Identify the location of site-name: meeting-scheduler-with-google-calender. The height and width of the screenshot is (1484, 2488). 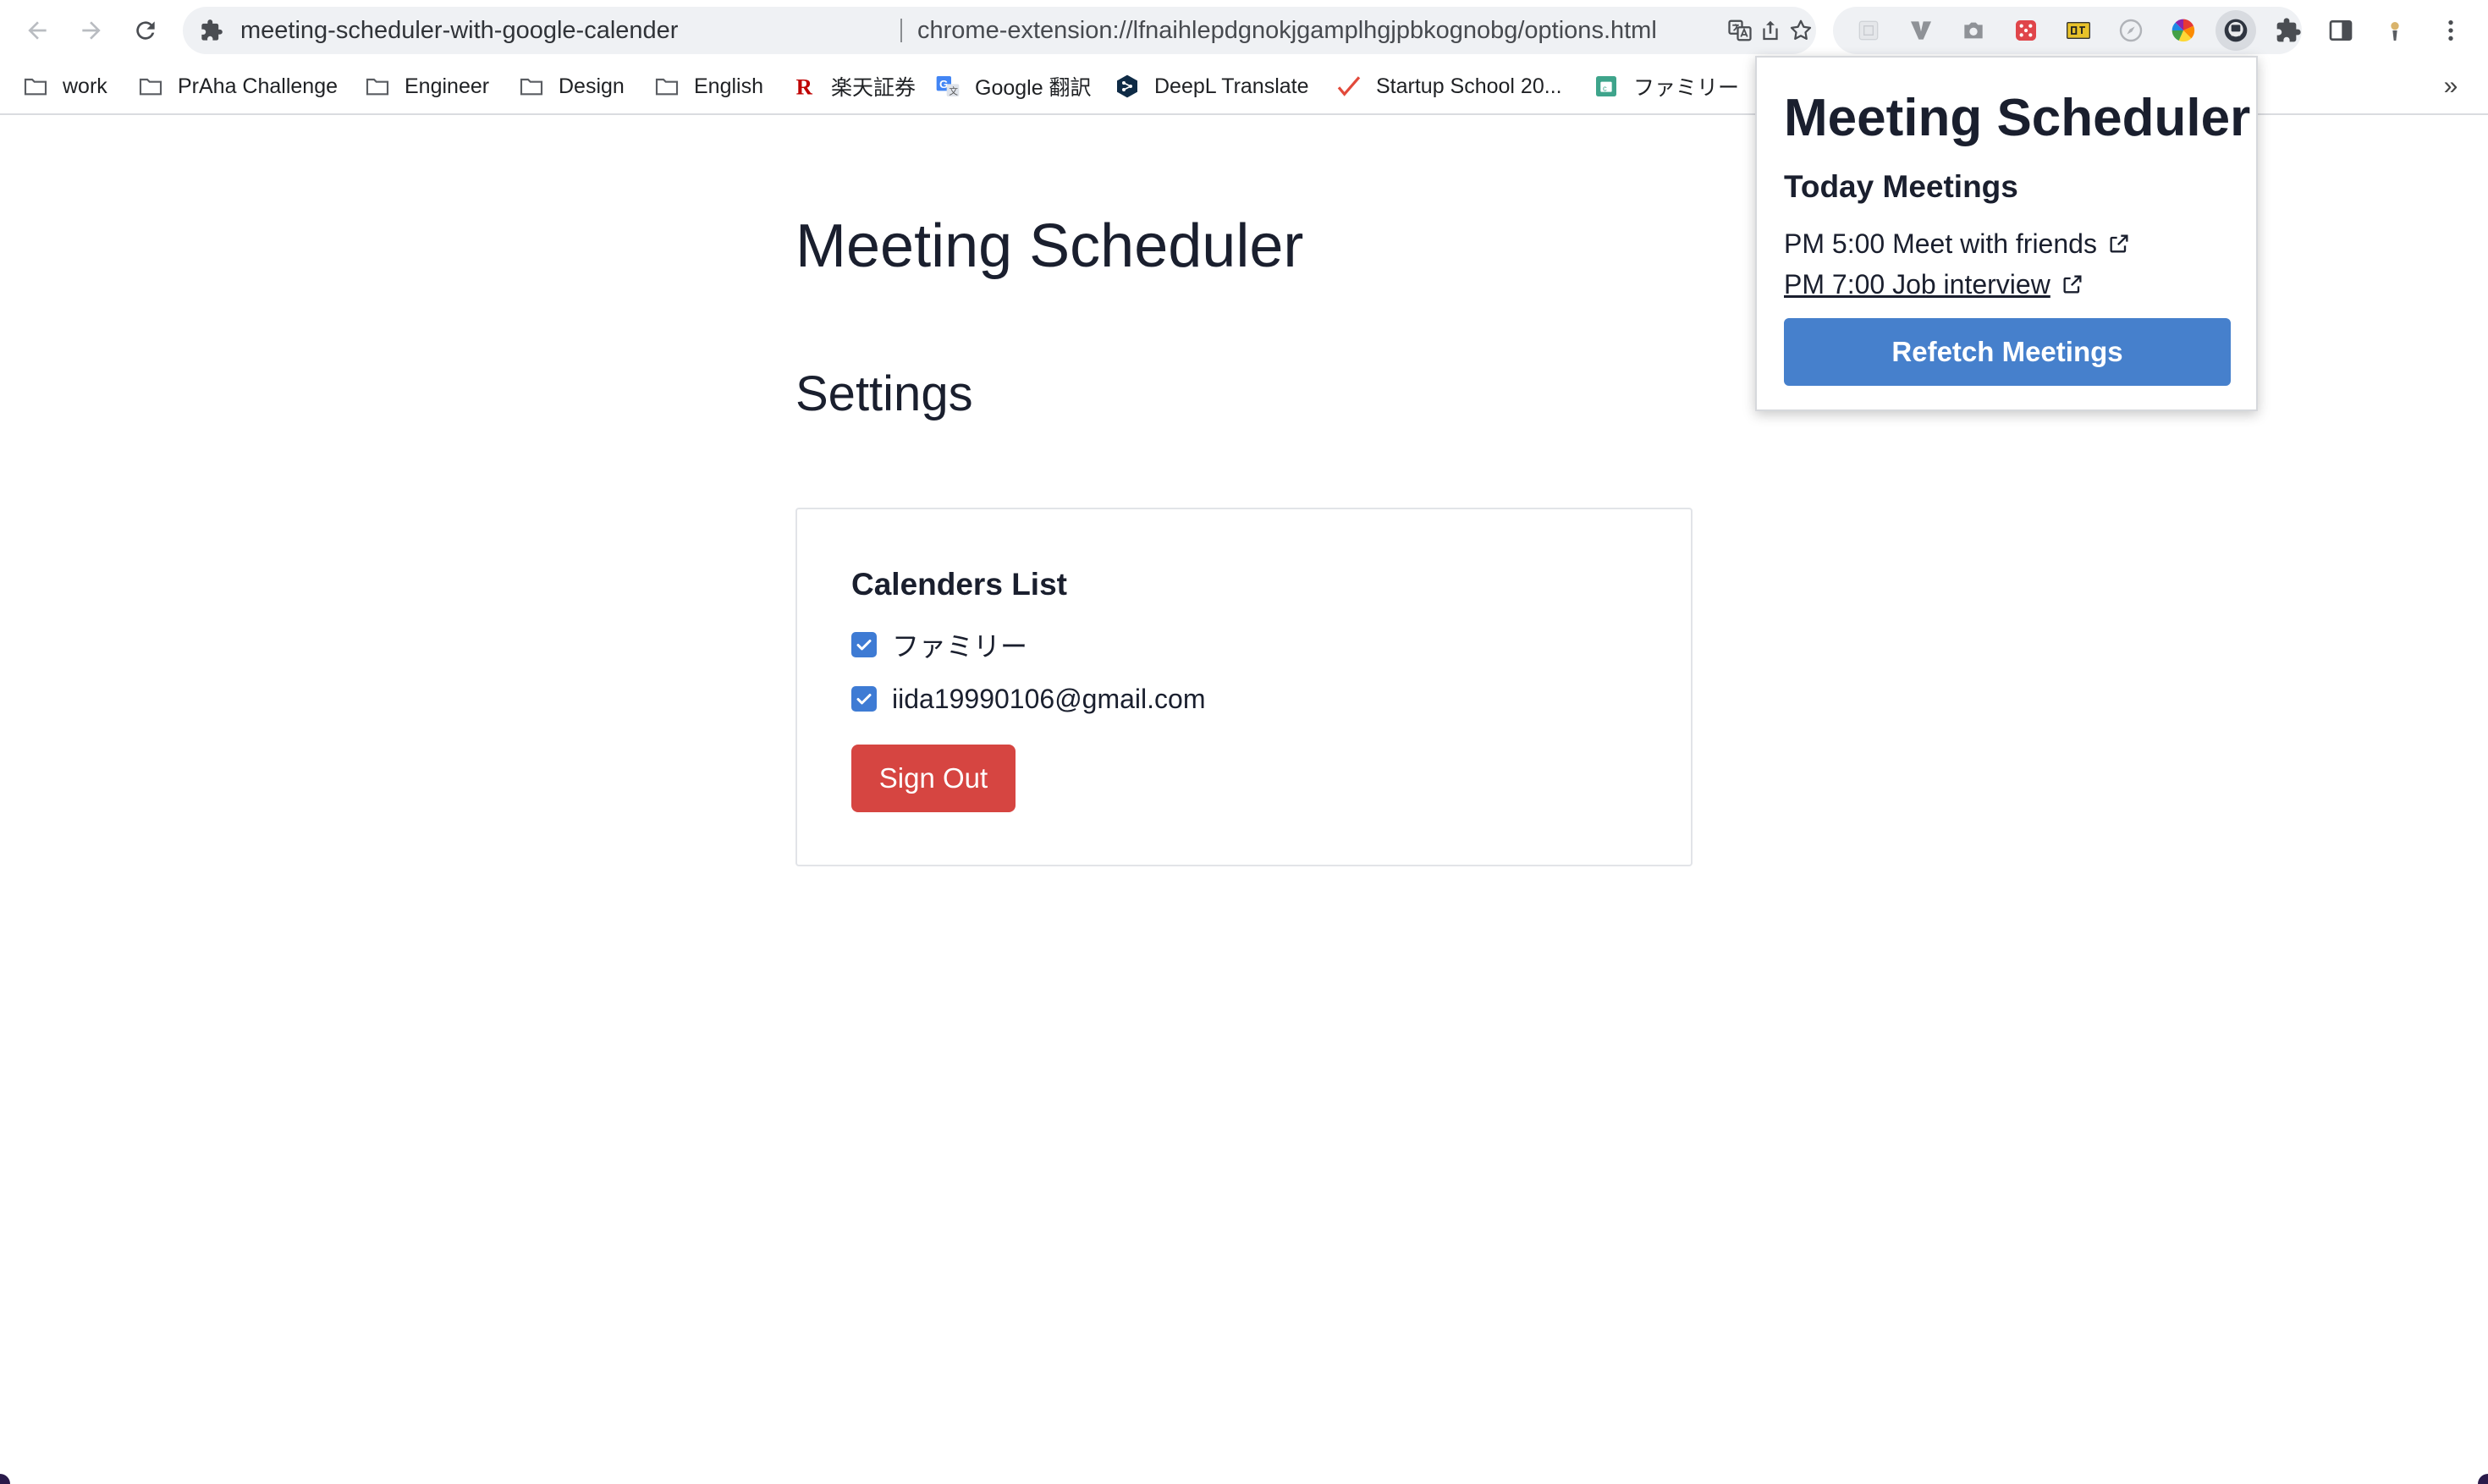
(460, 30).